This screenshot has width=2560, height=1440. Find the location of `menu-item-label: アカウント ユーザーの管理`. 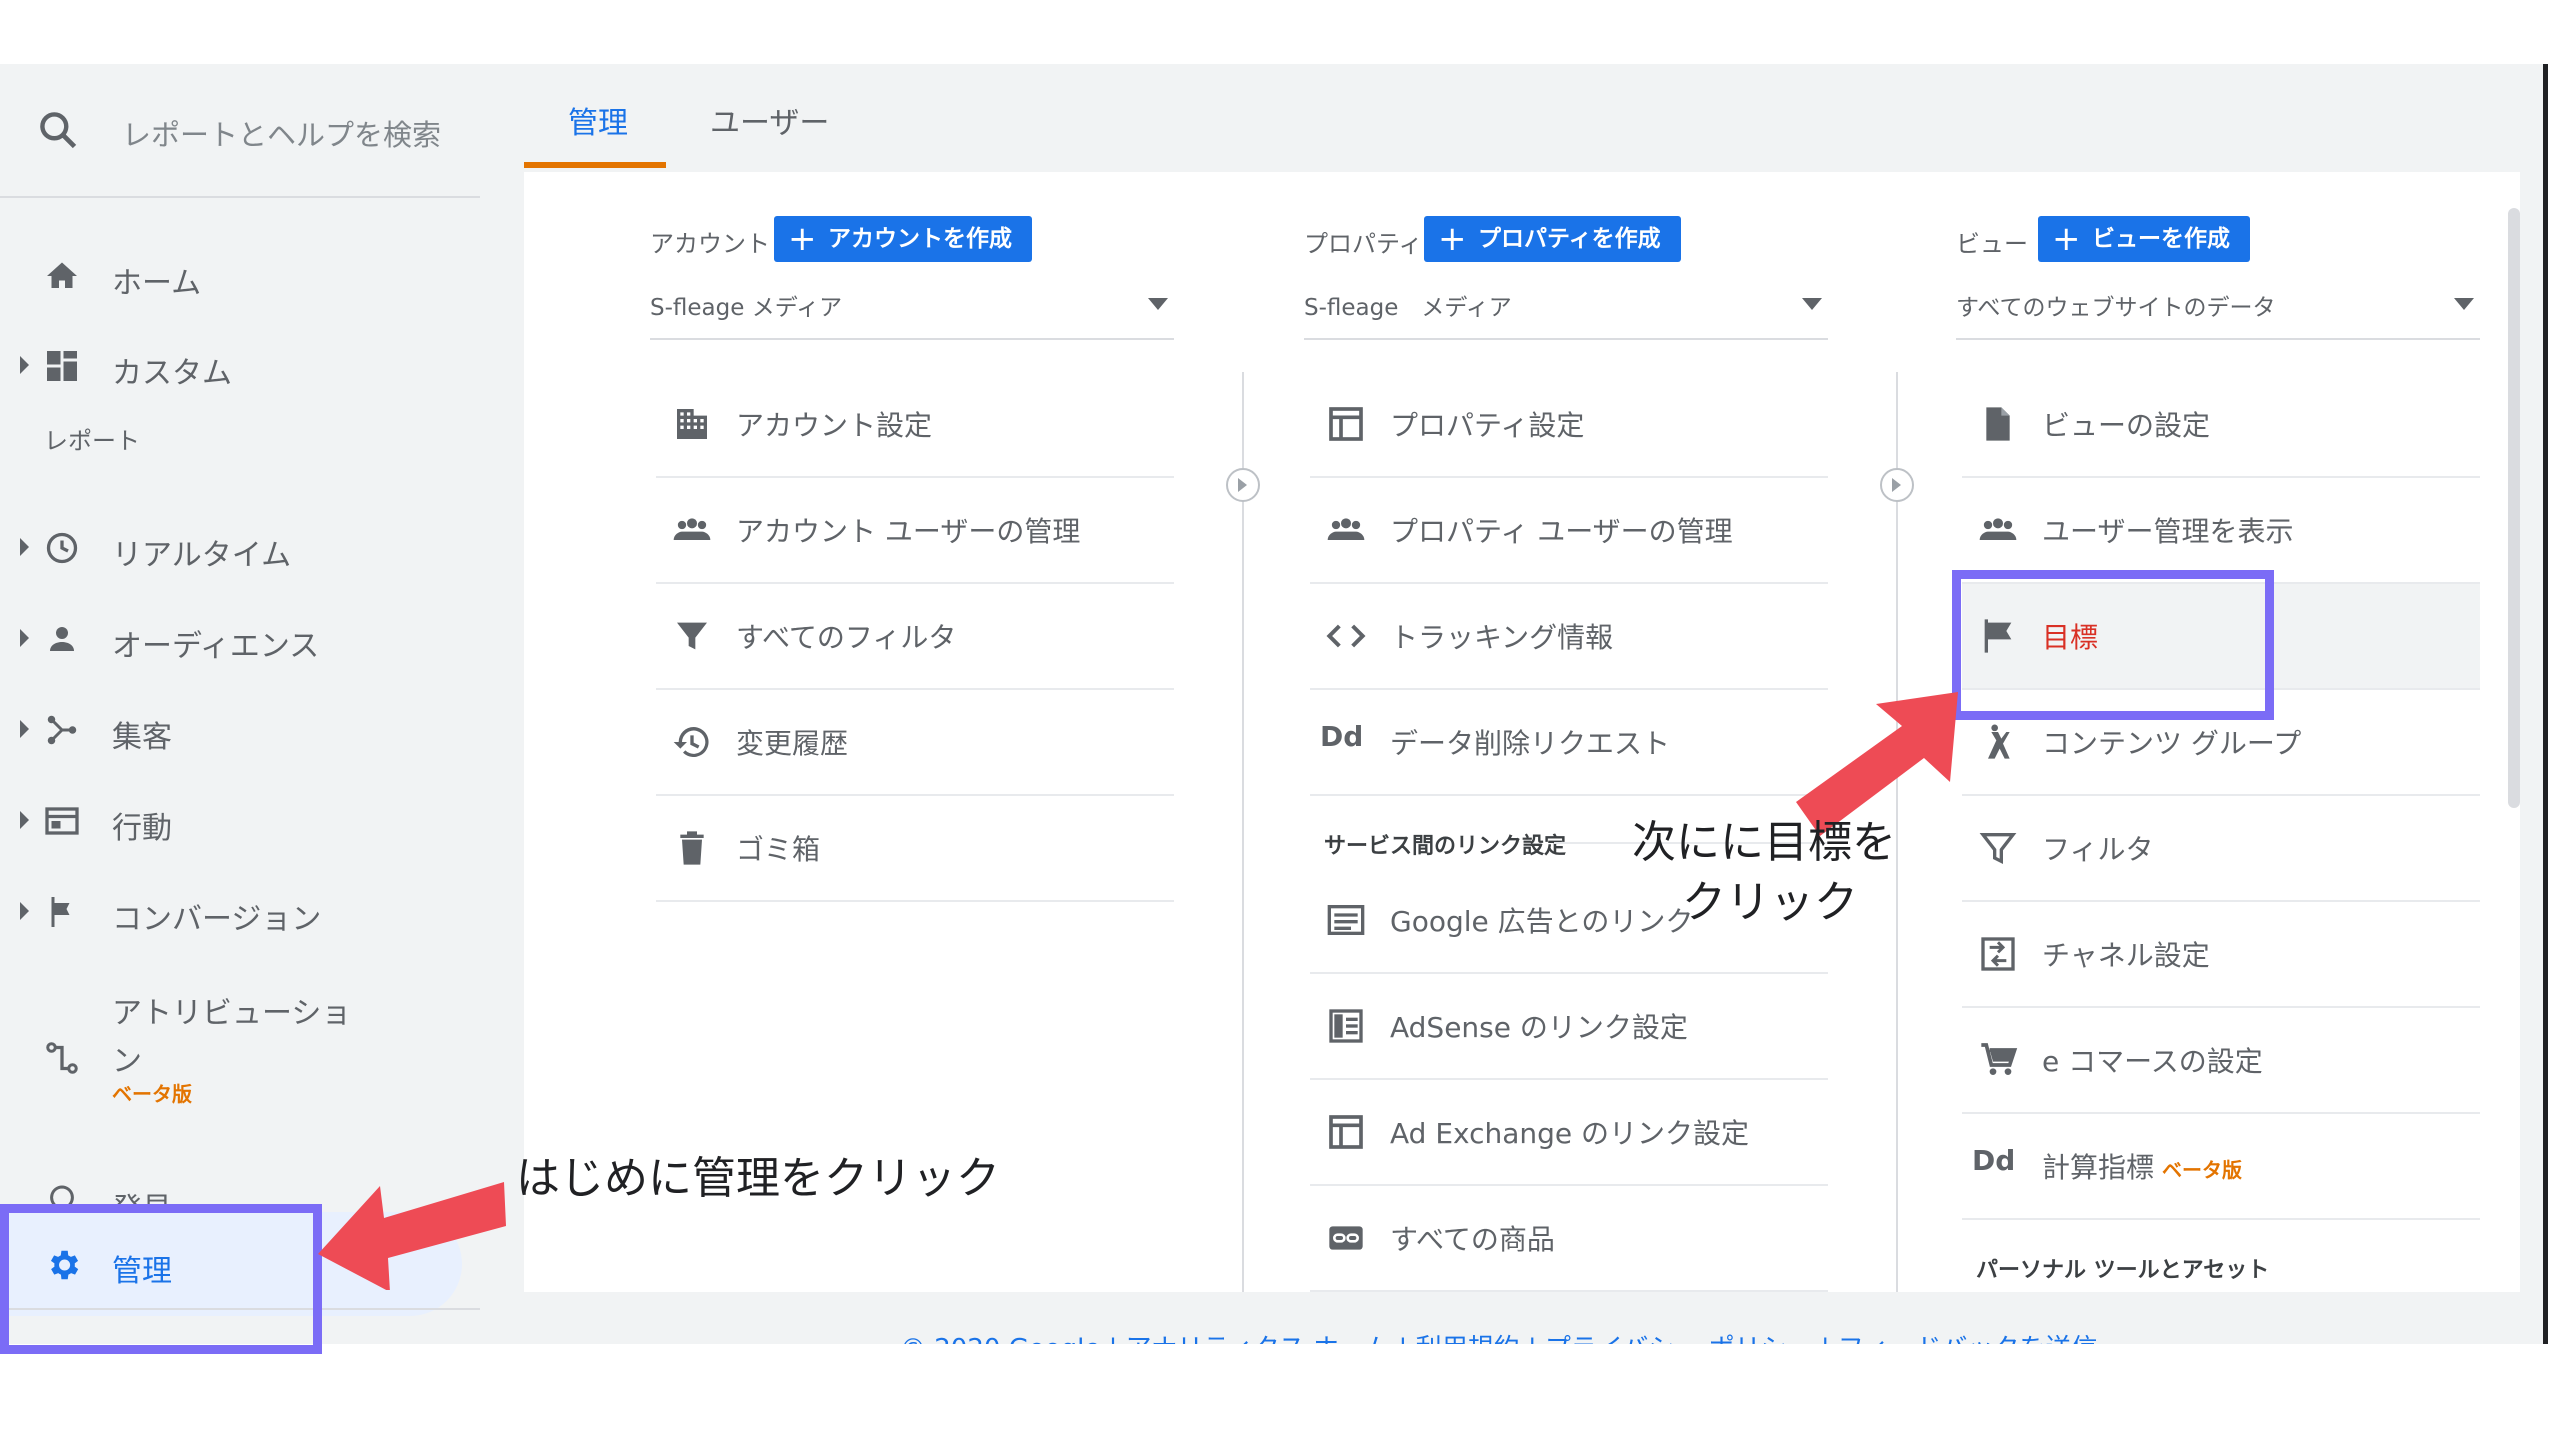

menu-item-label: アカウント ユーザーの管理 is located at coordinates (908, 531).